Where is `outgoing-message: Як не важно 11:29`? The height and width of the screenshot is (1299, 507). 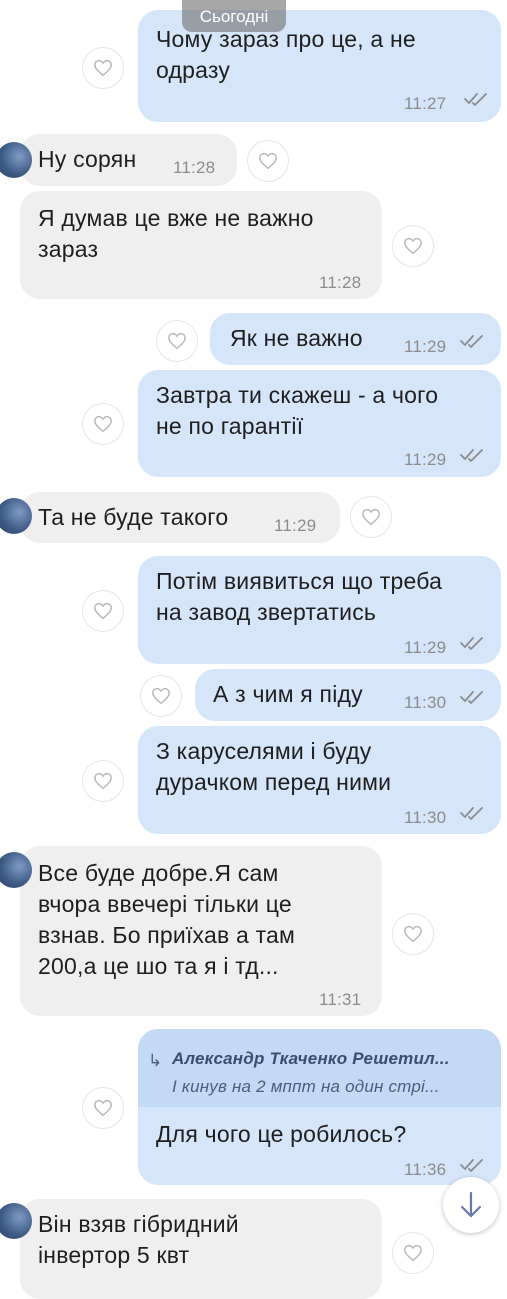 outgoing-message: Як не важно 11:29 is located at coordinates (355, 339).